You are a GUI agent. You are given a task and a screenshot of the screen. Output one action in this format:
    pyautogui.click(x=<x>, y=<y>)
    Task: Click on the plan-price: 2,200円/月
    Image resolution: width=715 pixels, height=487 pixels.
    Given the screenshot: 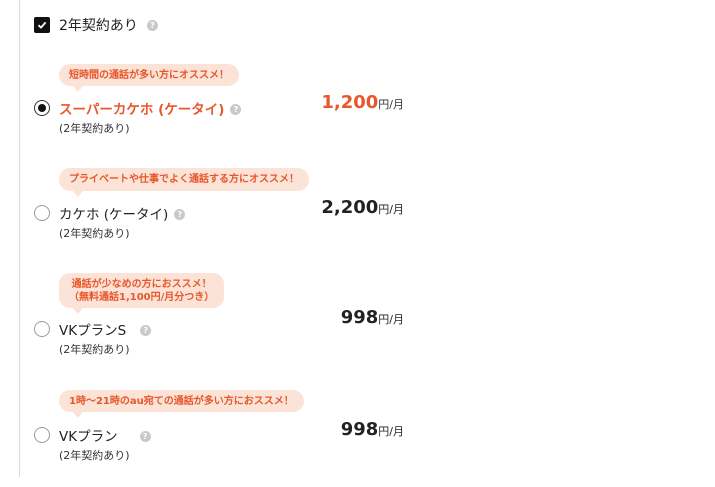 What is the action you would take?
    pyautogui.click(x=362, y=207)
    